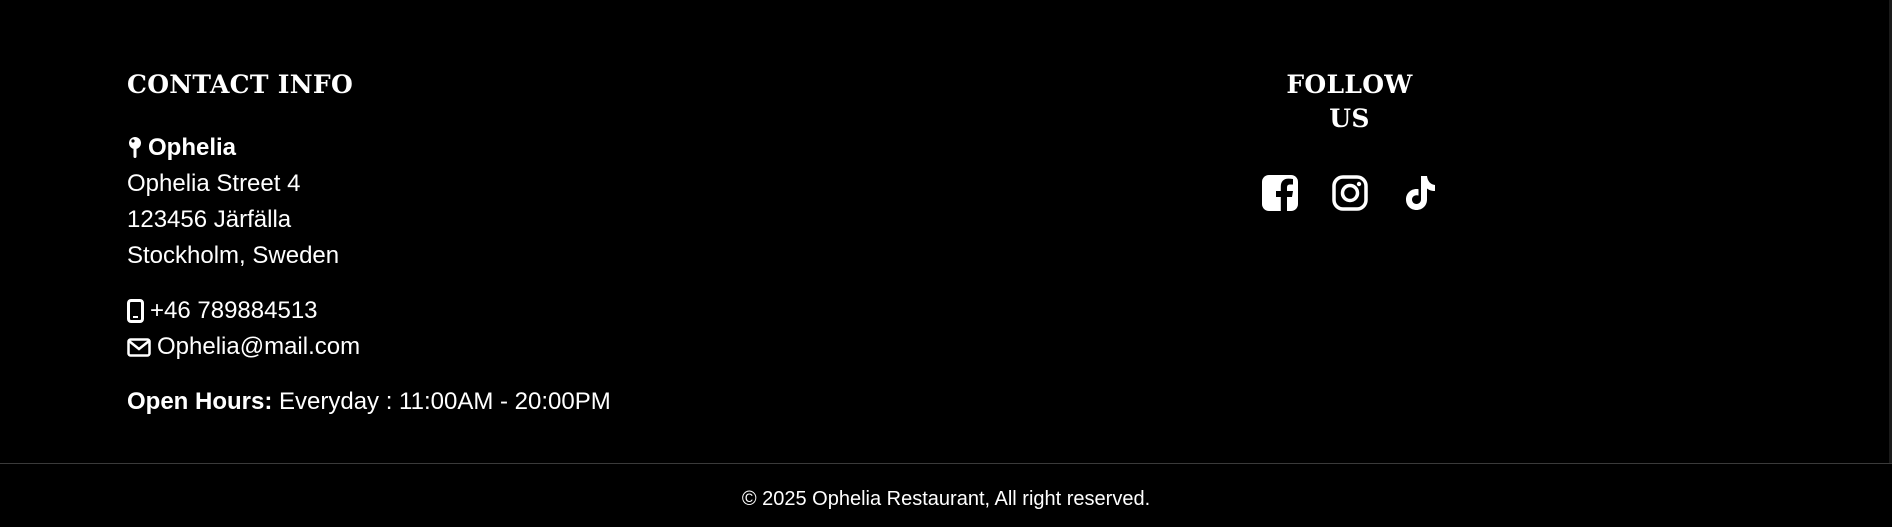  I want to click on open-hours: Open Hours: Everyday : 11:00AM - 20:00PM, so click(427, 402).